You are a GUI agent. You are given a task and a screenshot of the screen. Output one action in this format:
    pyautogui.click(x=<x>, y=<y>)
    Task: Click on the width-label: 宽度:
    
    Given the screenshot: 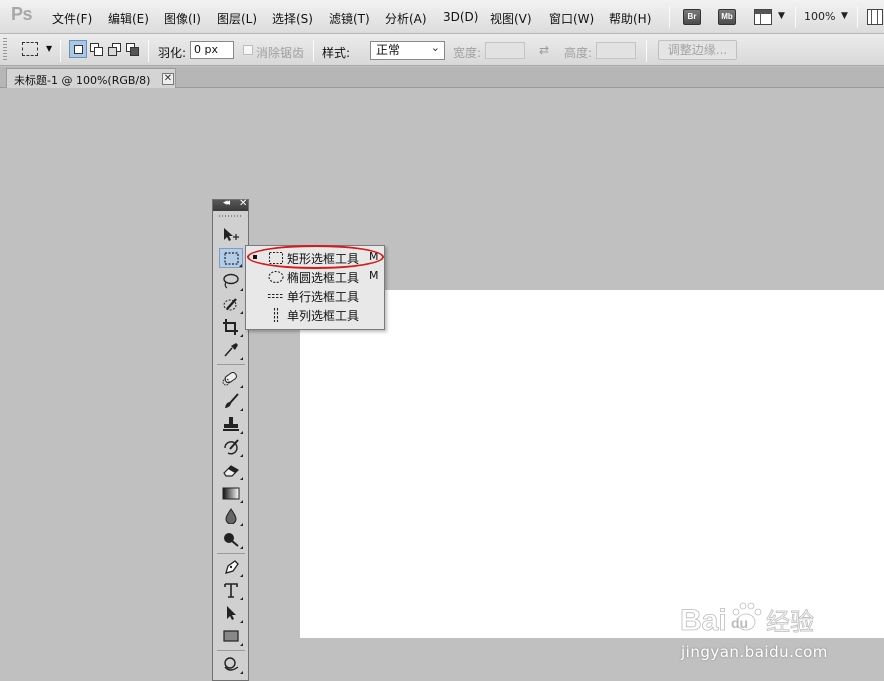 What is the action you would take?
    pyautogui.click(x=467, y=53)
    